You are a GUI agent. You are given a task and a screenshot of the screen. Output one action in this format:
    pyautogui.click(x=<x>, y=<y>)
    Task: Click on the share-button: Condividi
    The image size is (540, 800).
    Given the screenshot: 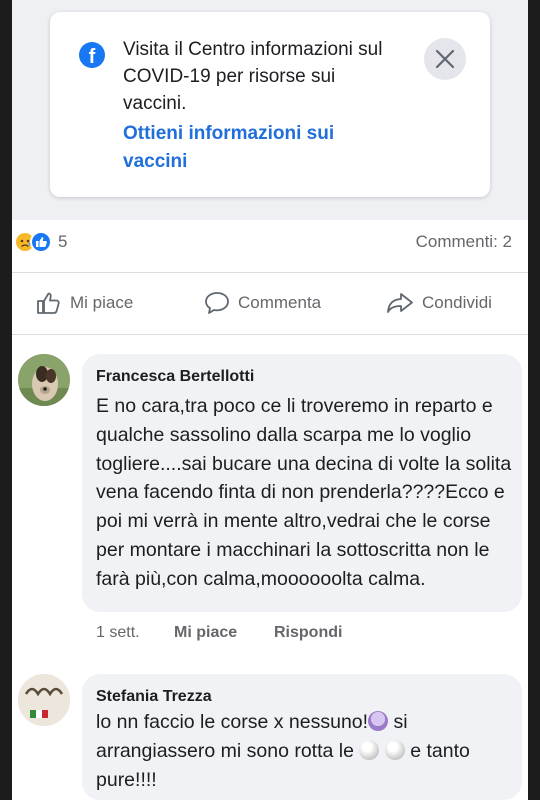 What is the action you would take?
    pyautogui.click(x=439, y=303)
    